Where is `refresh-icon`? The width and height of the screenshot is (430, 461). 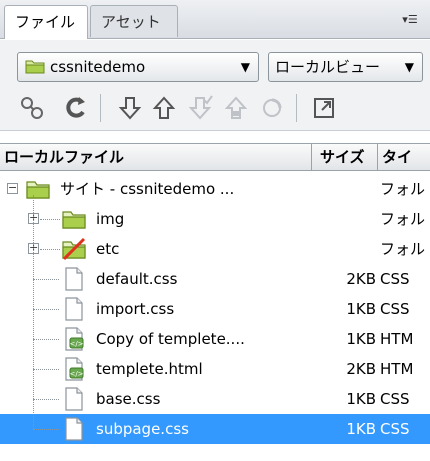
refresh-icon is located at coordinates (76, 108).